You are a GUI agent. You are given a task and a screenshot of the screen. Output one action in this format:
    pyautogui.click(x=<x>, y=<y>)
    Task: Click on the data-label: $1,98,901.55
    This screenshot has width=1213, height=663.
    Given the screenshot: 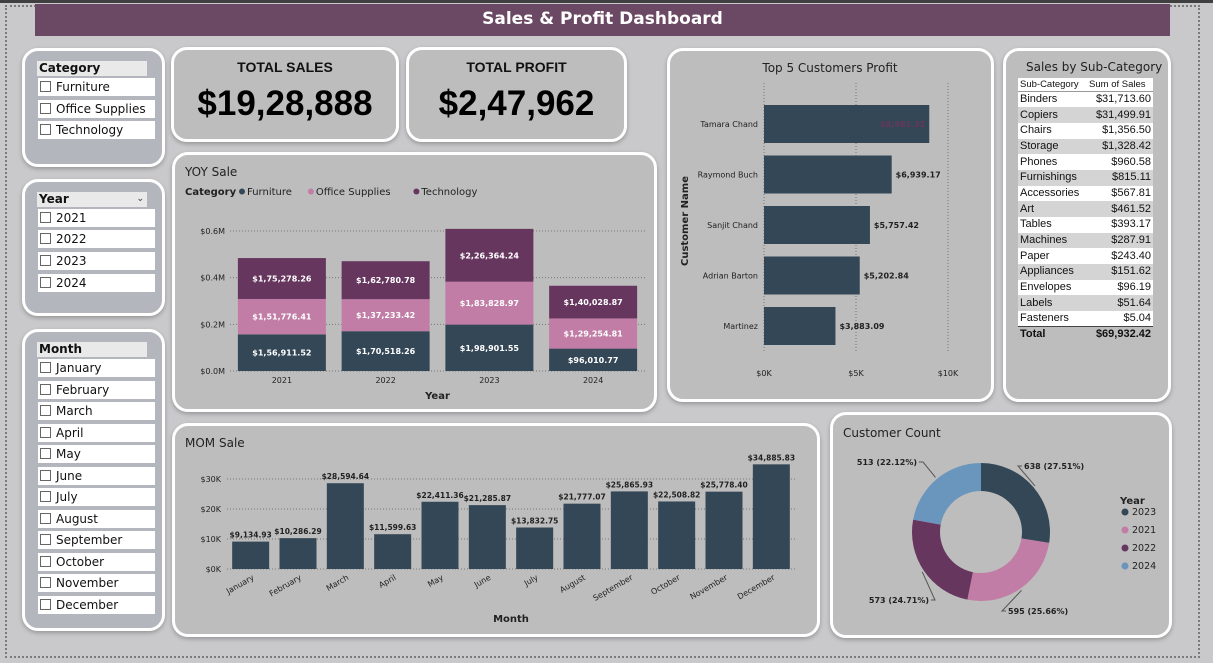 What is the action you would take?
    pyautogui.click(x=490, y=348)
    